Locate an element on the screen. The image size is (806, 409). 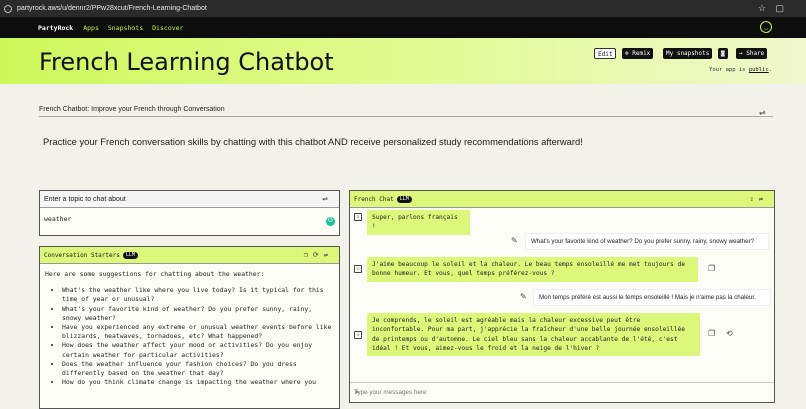
send-icon: ➤ is located at coordinates (560, 392).